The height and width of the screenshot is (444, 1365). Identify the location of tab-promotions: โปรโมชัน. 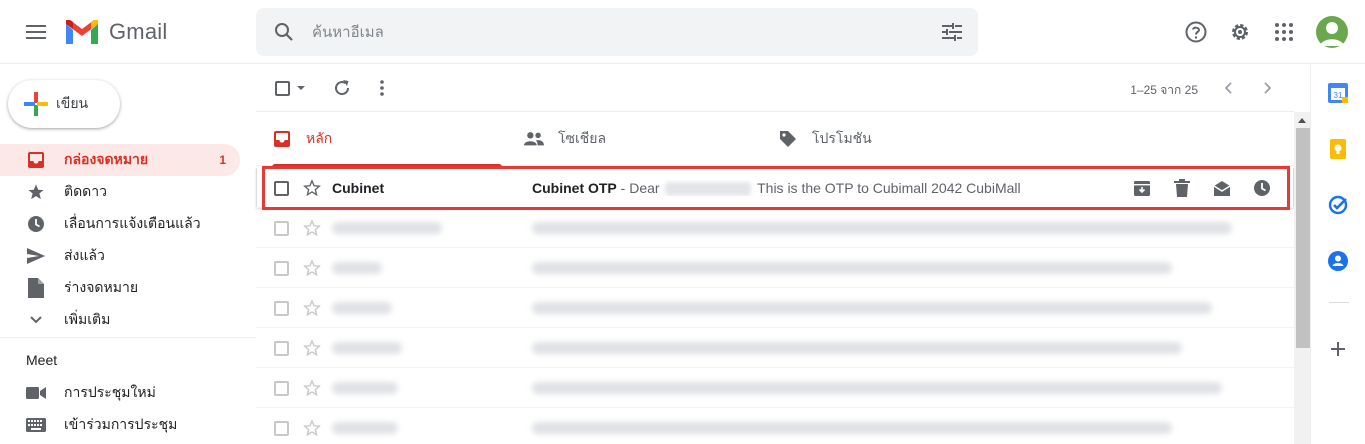
(825, 139).